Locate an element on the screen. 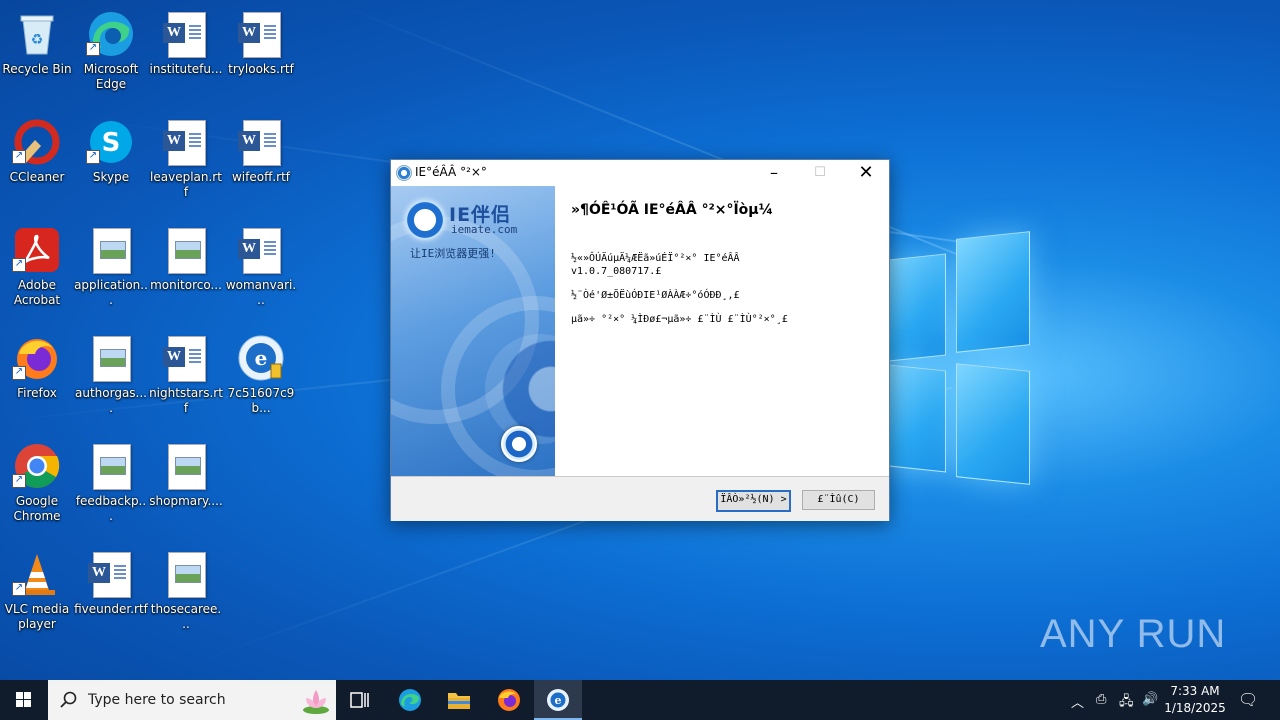  start-button is located at coordinates (24, 700).